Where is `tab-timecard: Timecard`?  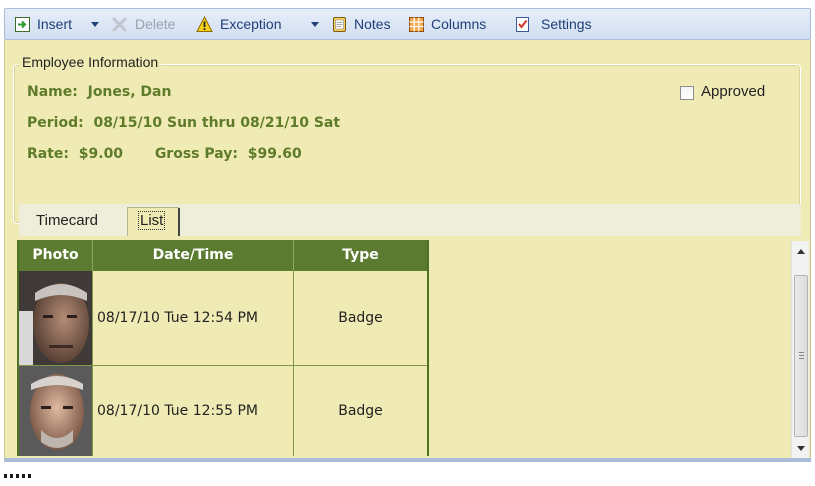 tab-timecard: Timecard is located at coordinates (67, 220).